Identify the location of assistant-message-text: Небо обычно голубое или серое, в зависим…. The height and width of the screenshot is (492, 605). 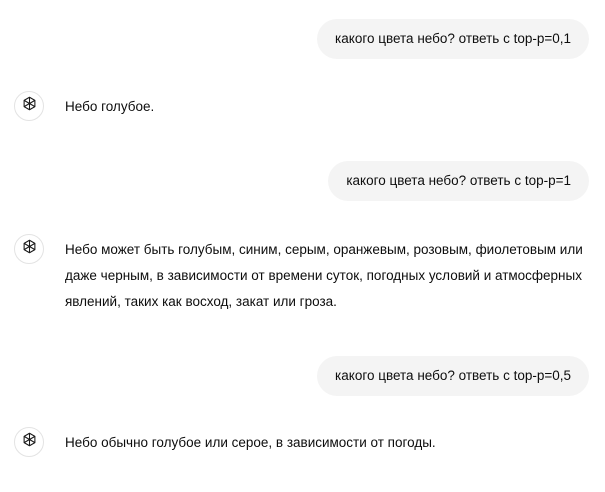
(250, 442).